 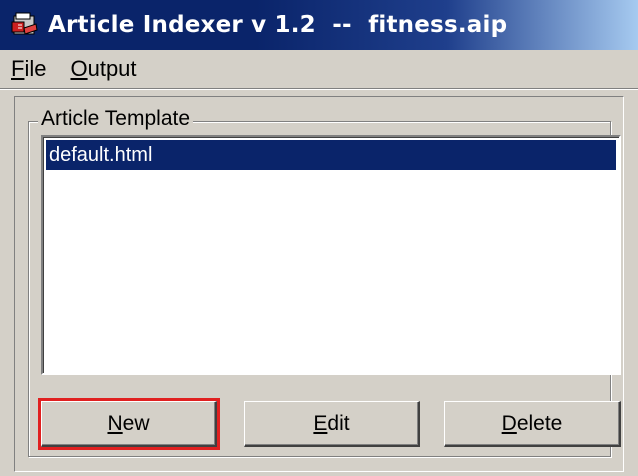 I want to click on menu-output: Output, so click(x=102, y=69).